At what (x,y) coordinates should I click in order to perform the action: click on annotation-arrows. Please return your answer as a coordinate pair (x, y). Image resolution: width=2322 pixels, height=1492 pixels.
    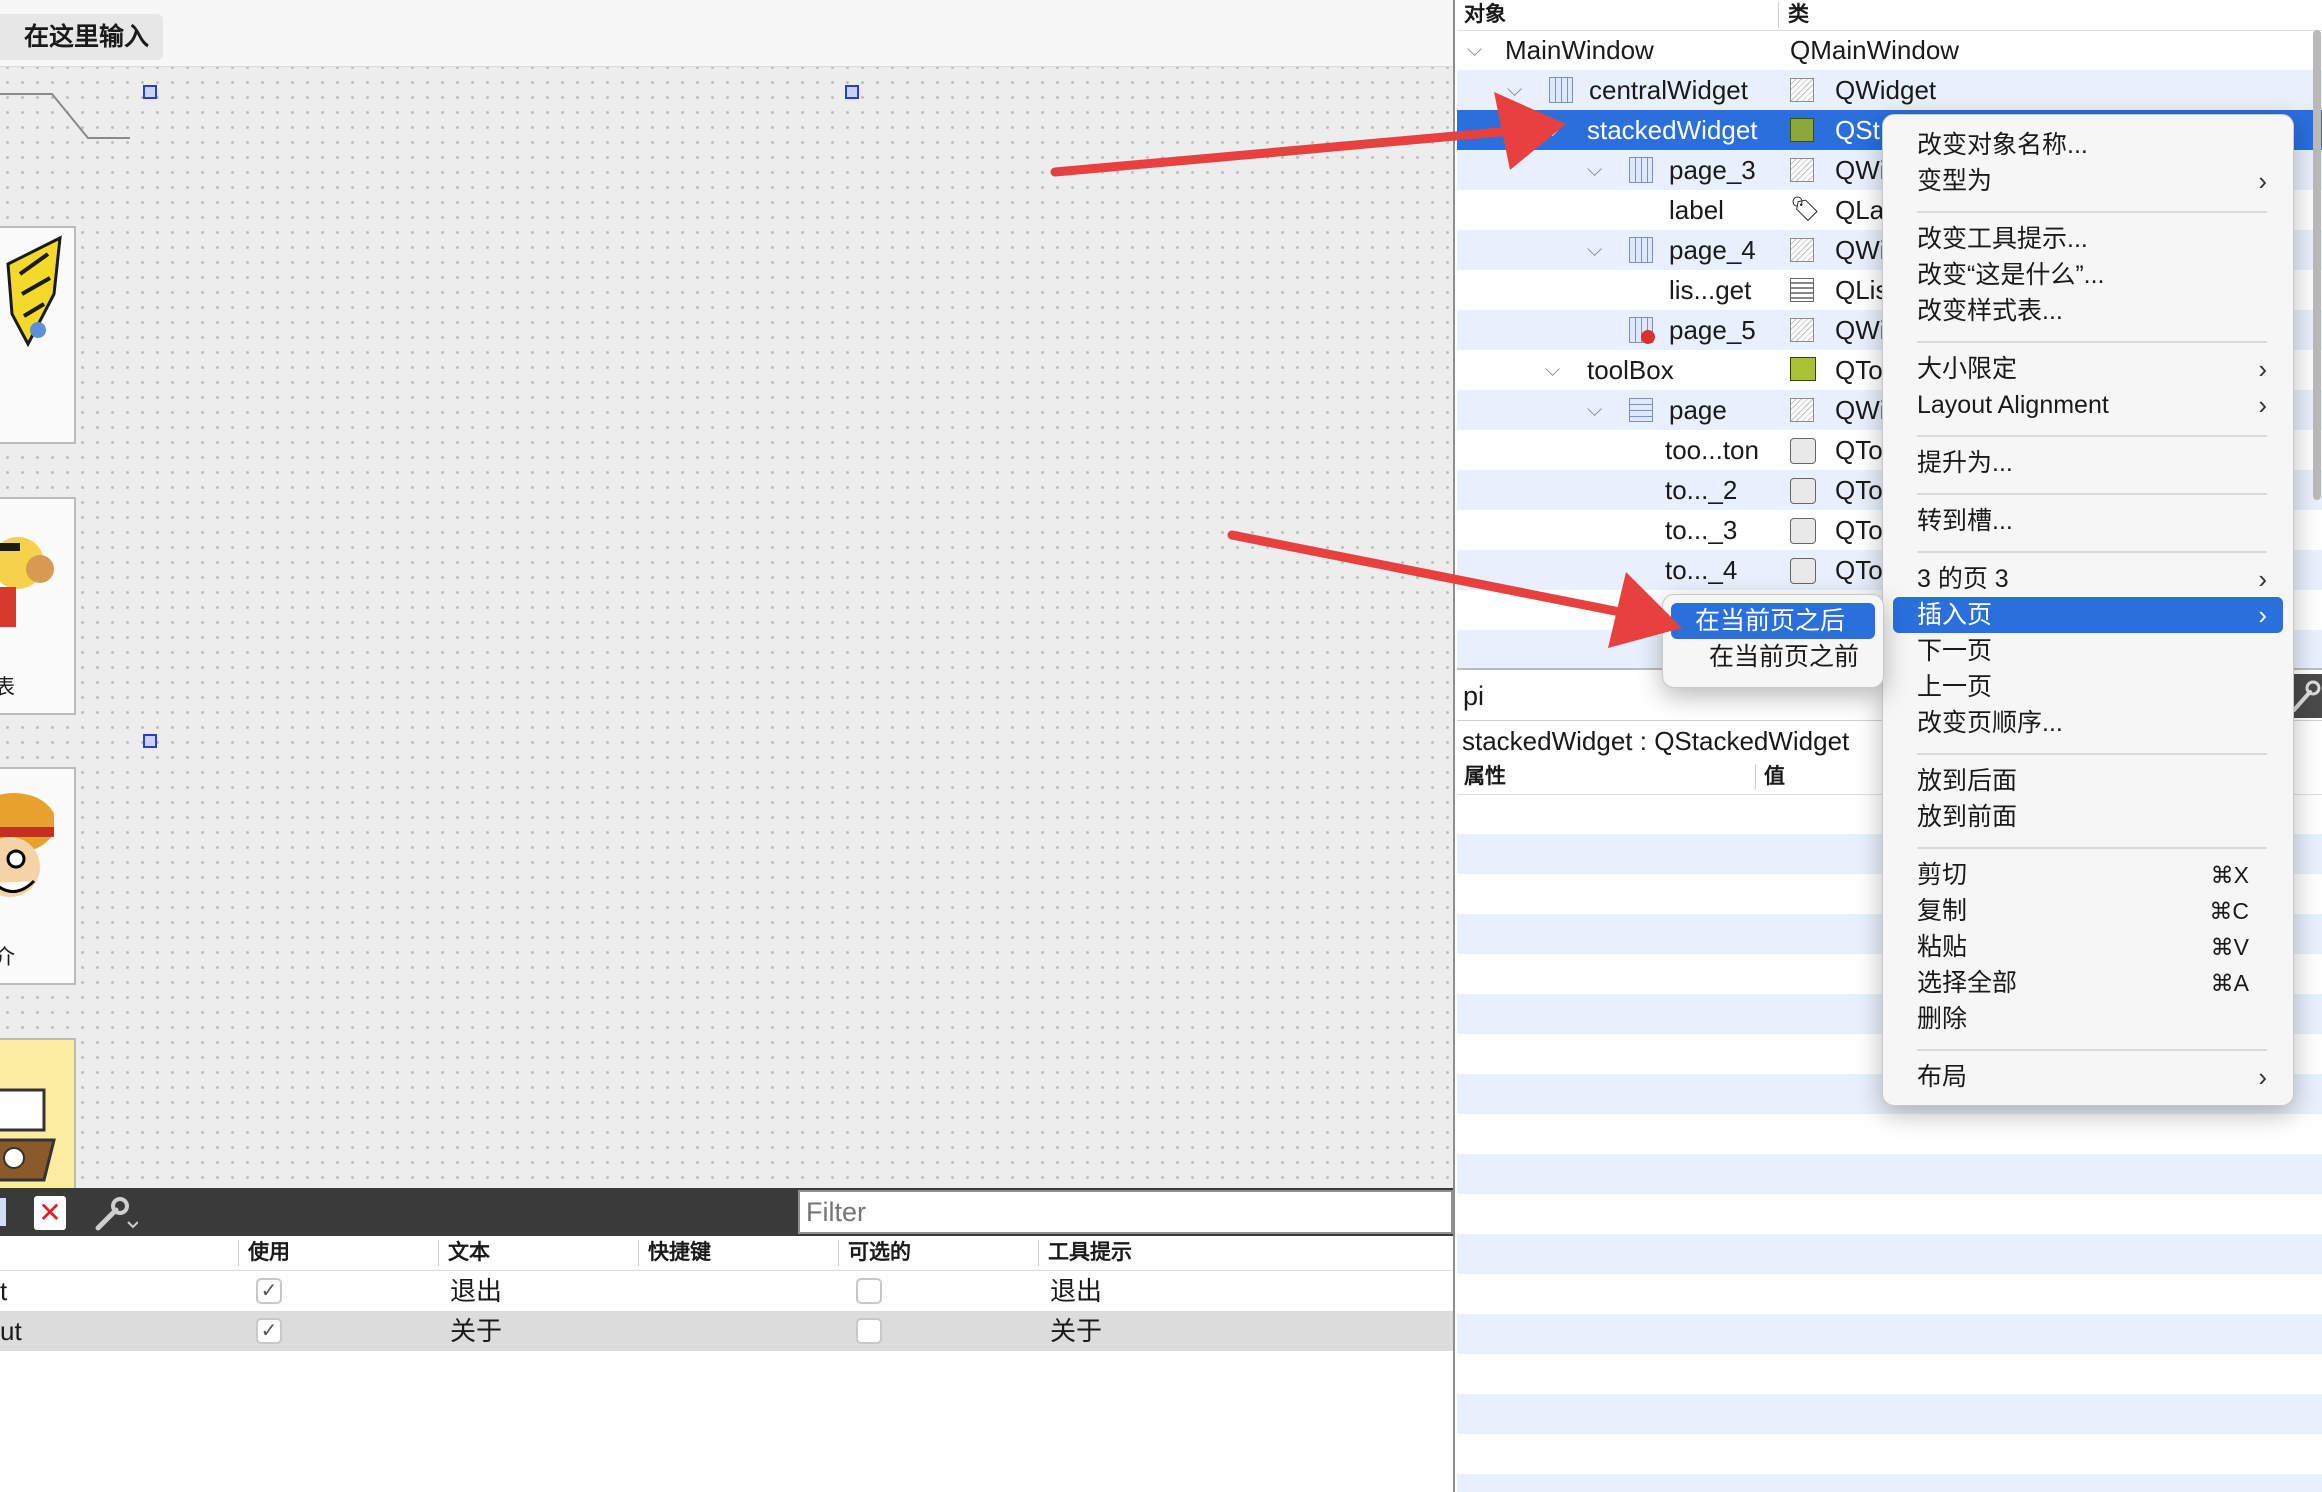
    Looking at the image, I should click on (1366, 370).